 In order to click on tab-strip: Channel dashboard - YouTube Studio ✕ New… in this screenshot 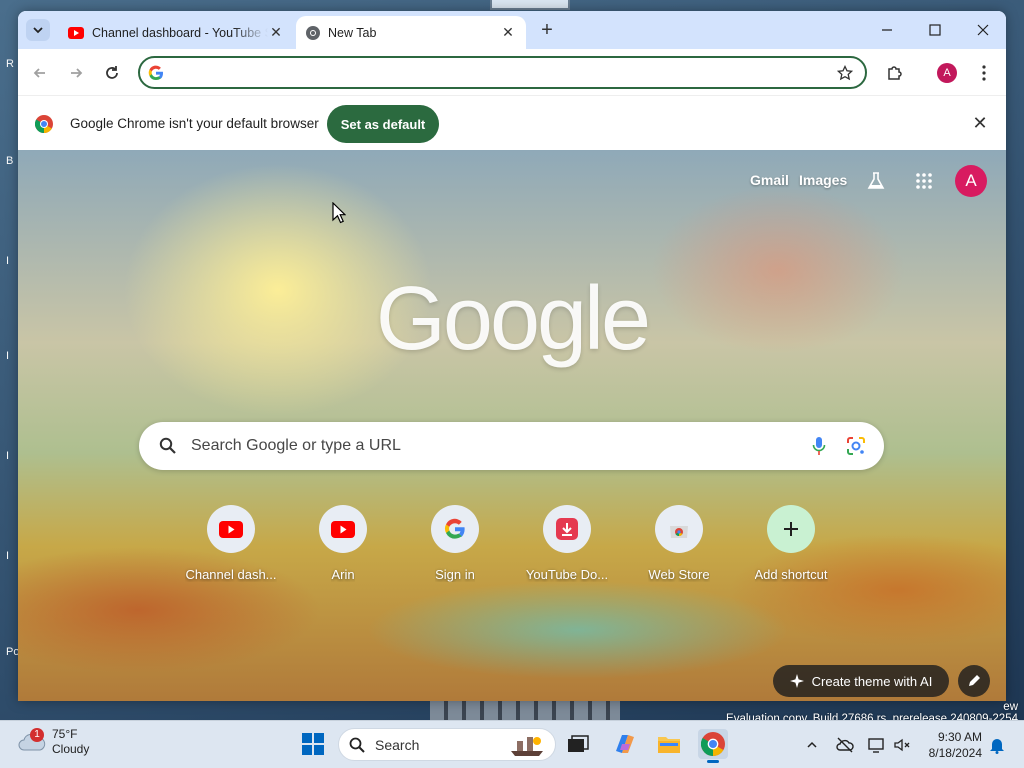, I will do `click(512, 30)`.